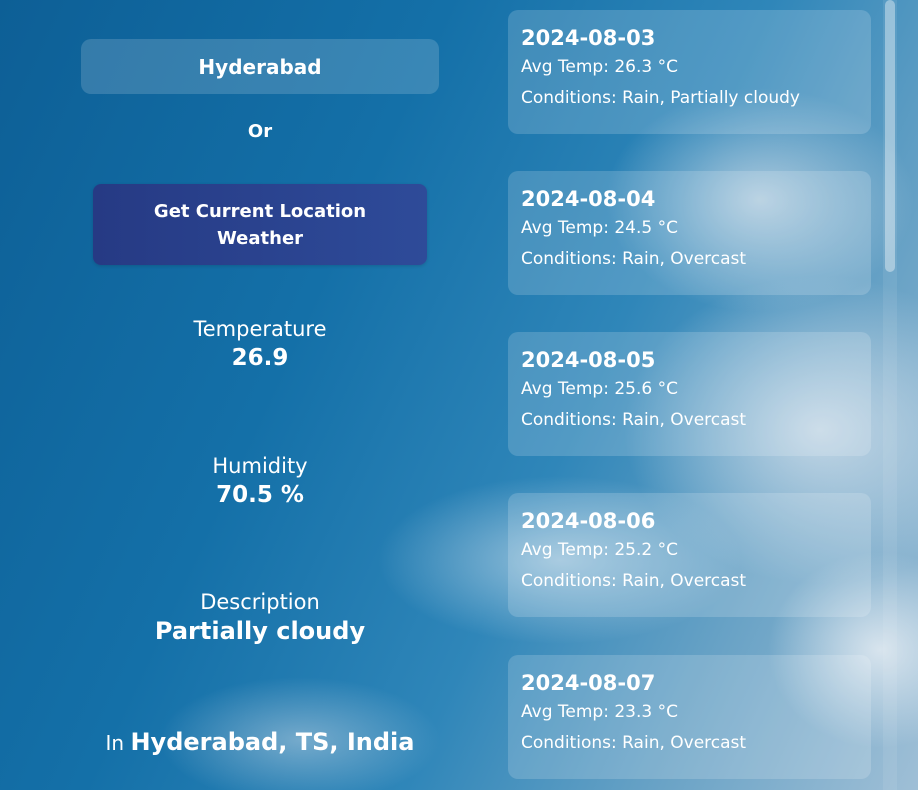 This screenshot has width=918, height=790. Describe the element at coordinates (260, 131) in the screenshot. I see `or-separator: Or` at that location.